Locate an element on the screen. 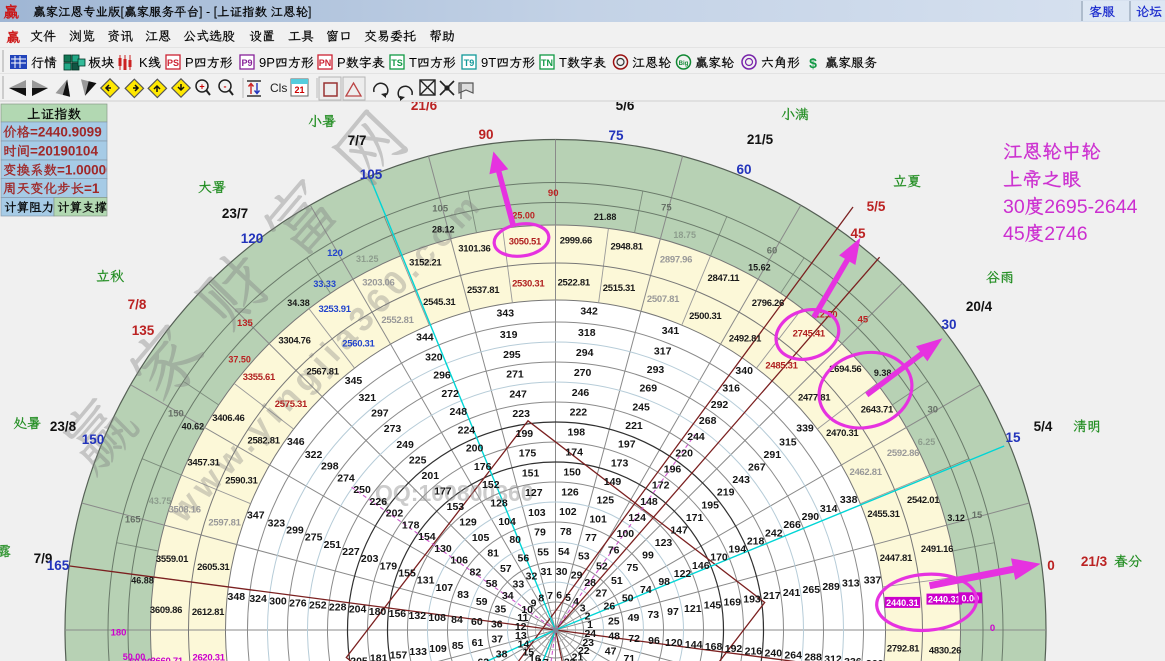  svg-text: 3355.61 is located at coordinates (259, 377).